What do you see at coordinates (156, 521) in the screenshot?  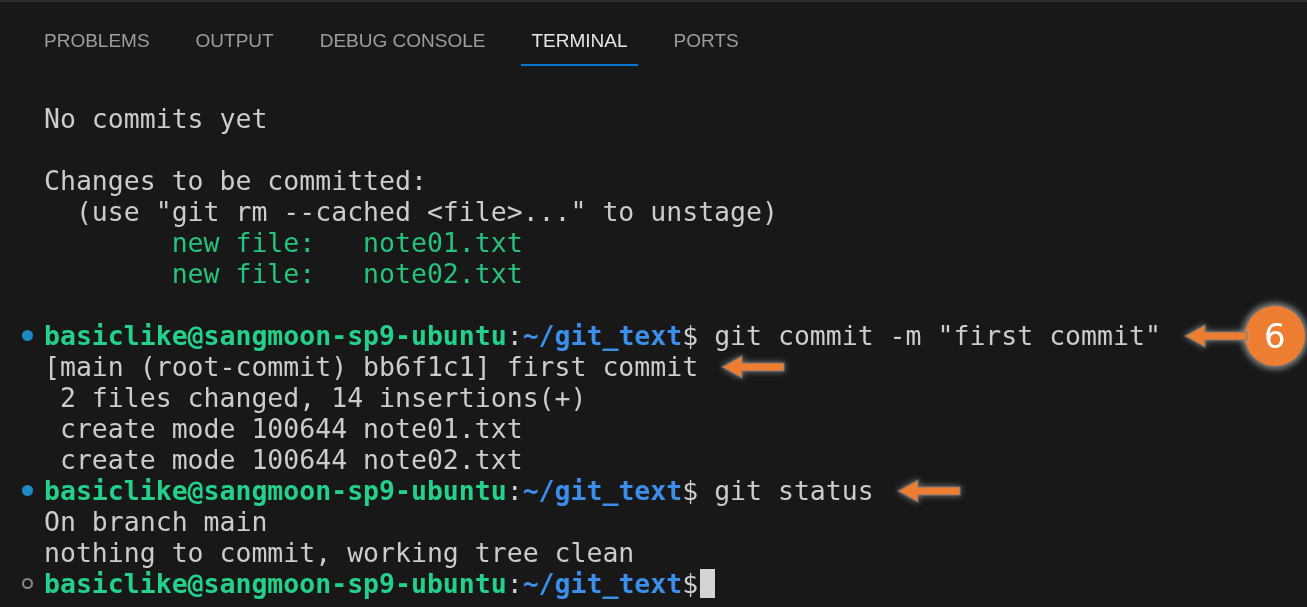 I see `terminal-output: On branch main` at bounding box center [156, 521].